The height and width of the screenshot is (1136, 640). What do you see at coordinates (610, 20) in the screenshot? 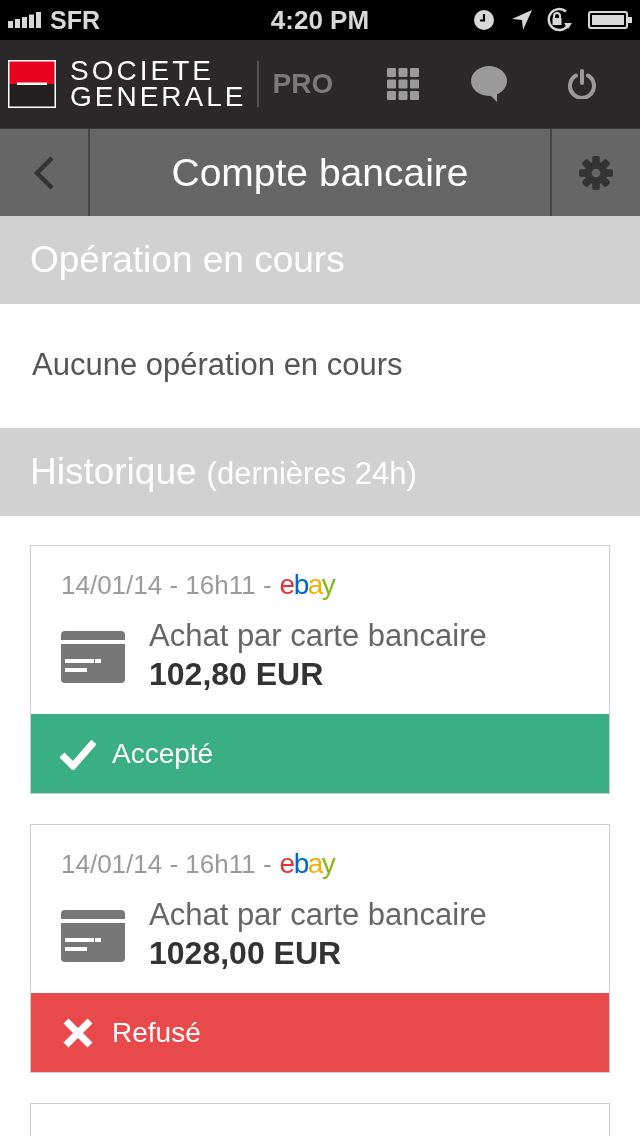
I see `battery-icon` at bounding box center [610, 20].